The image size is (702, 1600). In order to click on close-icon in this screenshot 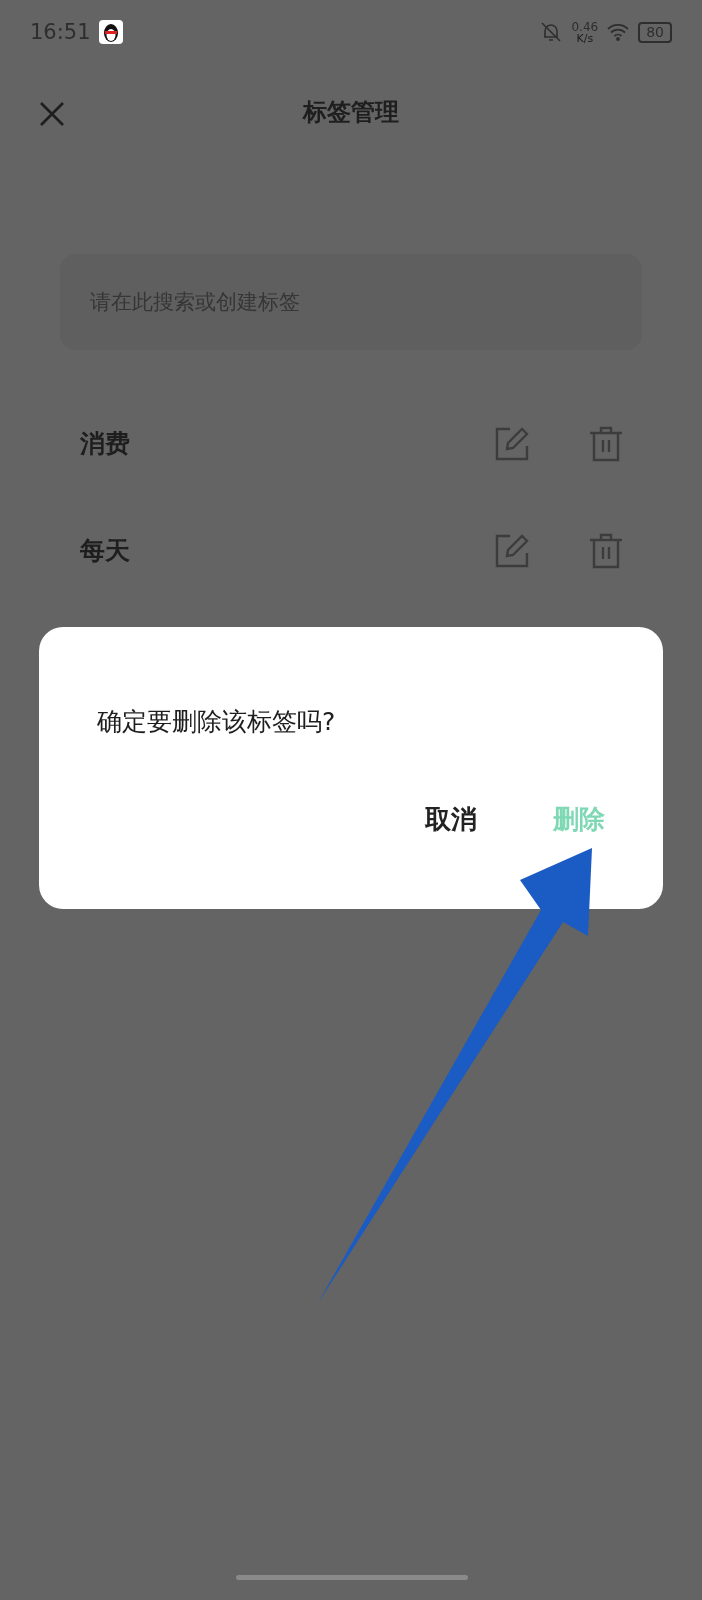, I will do `click(52, 114)`.